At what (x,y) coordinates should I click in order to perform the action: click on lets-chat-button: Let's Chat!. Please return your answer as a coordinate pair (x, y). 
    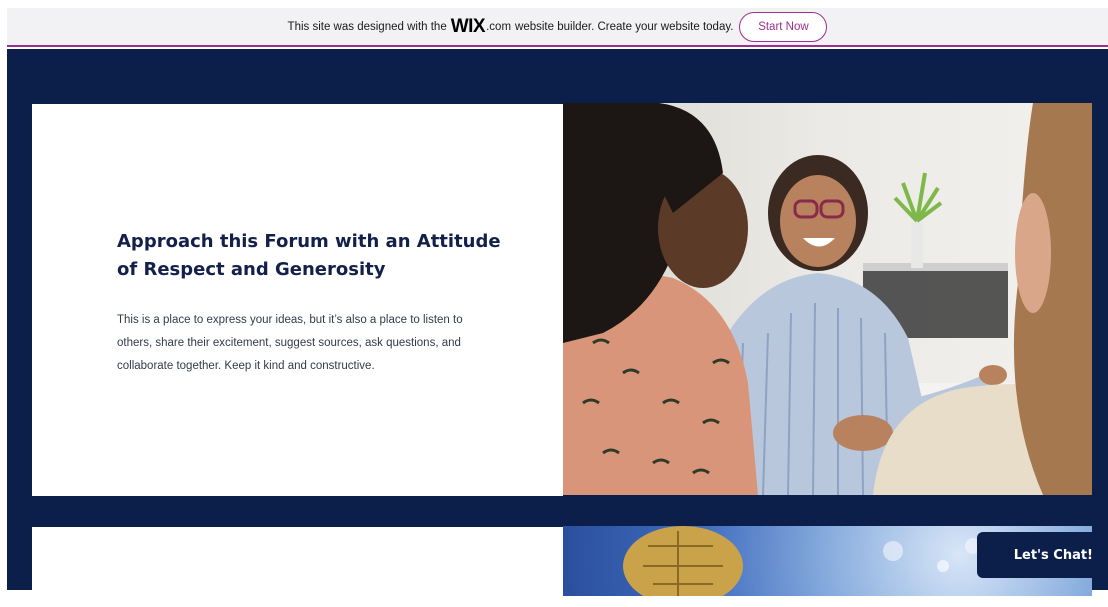
    Looking at the image, I should click on (1040, 555).